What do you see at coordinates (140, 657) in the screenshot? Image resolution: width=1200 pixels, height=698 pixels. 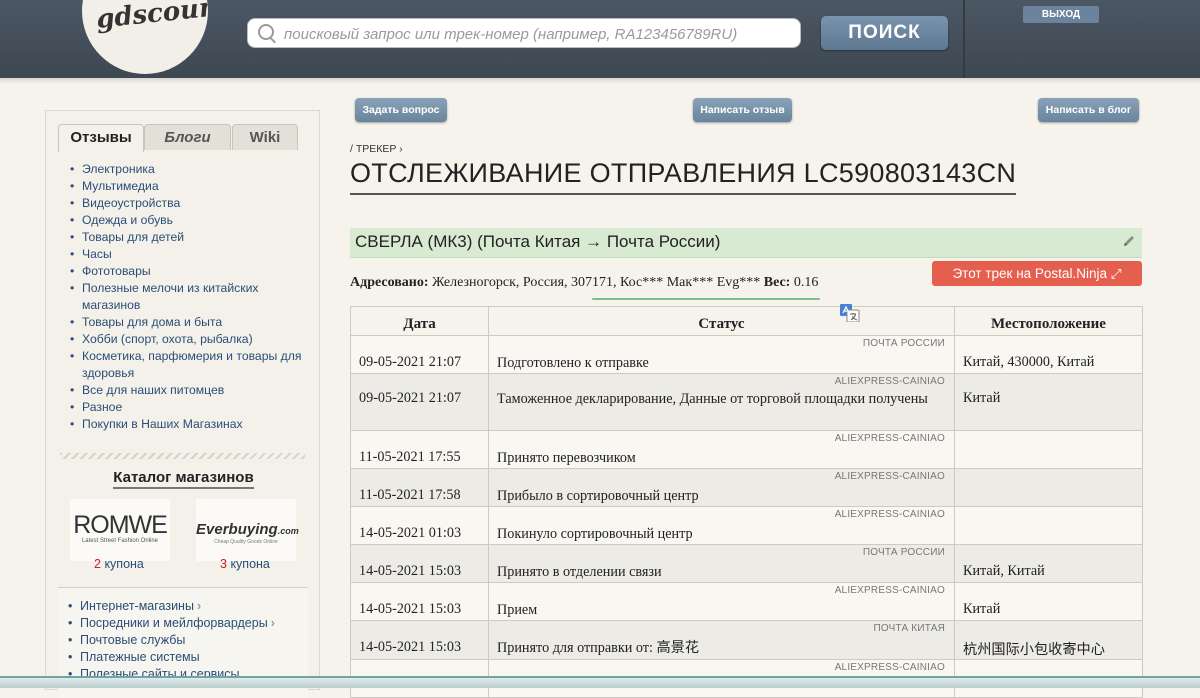 I see `resource-link-label: Платежные системы` at bounding box center [140, 657].